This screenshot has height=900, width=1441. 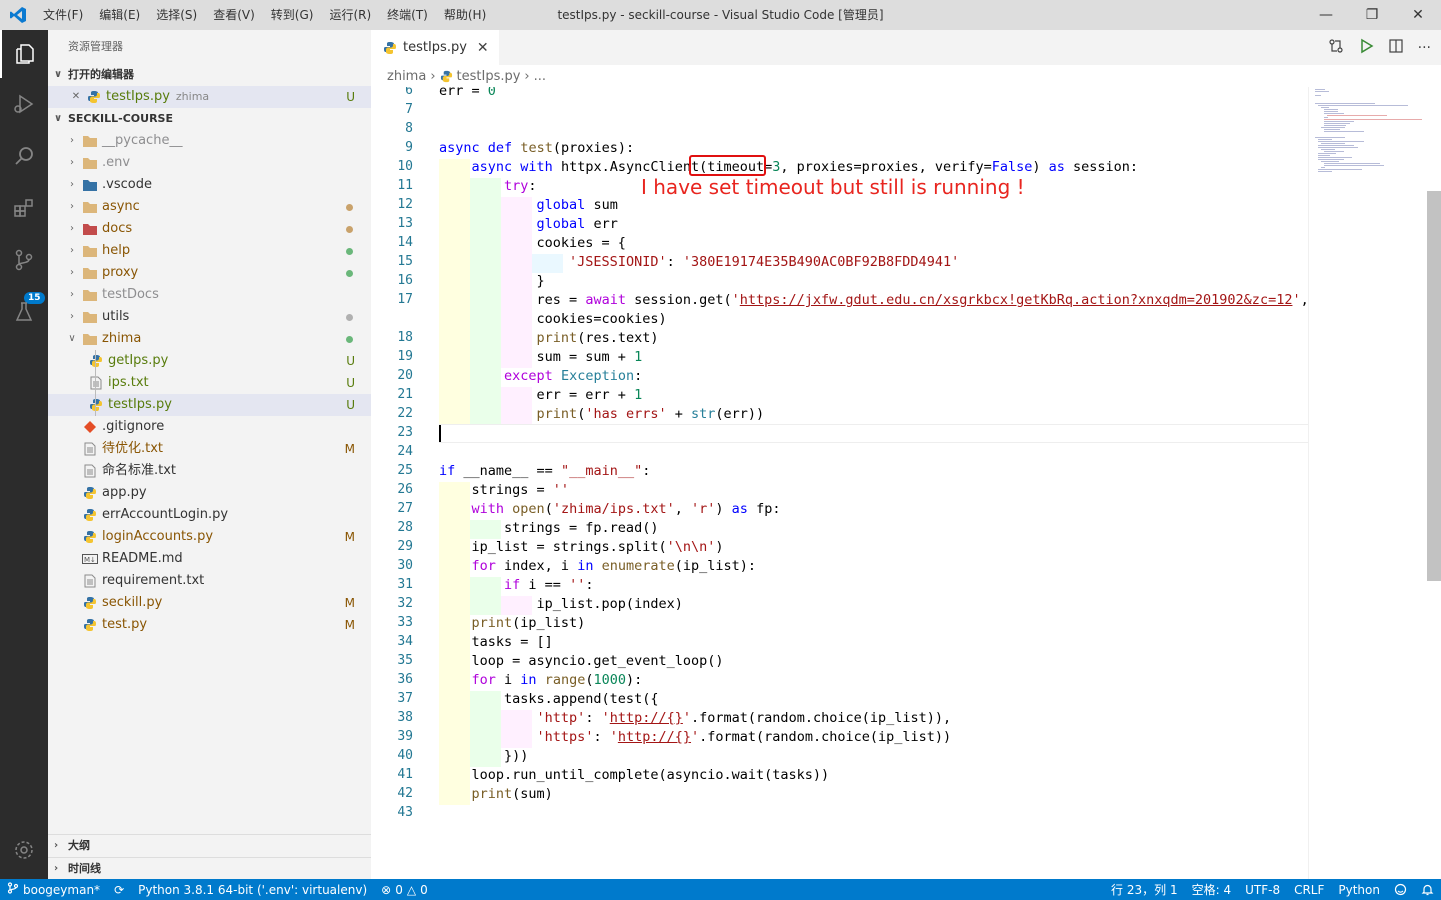 I want to click on file-item: getIps.py U, so click(x=209, y=361).